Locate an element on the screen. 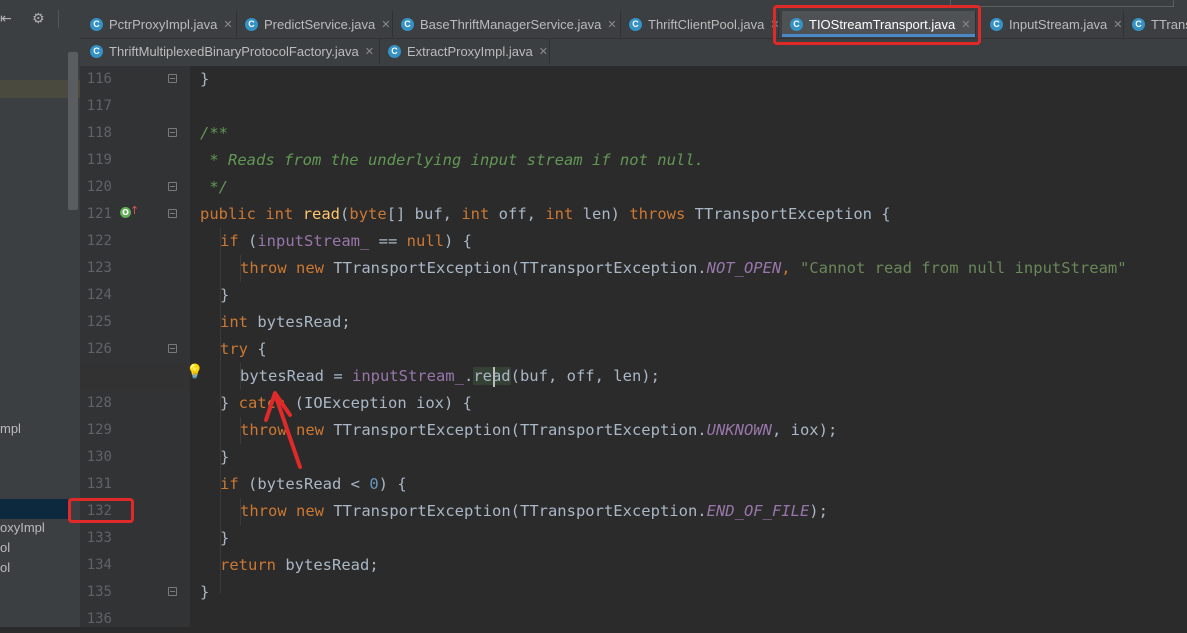 Image resolution: width=1187 pixels, height=633 pixels. tab-predict-service: C PredictService.java ✕ is located at coordinates (315, 24).